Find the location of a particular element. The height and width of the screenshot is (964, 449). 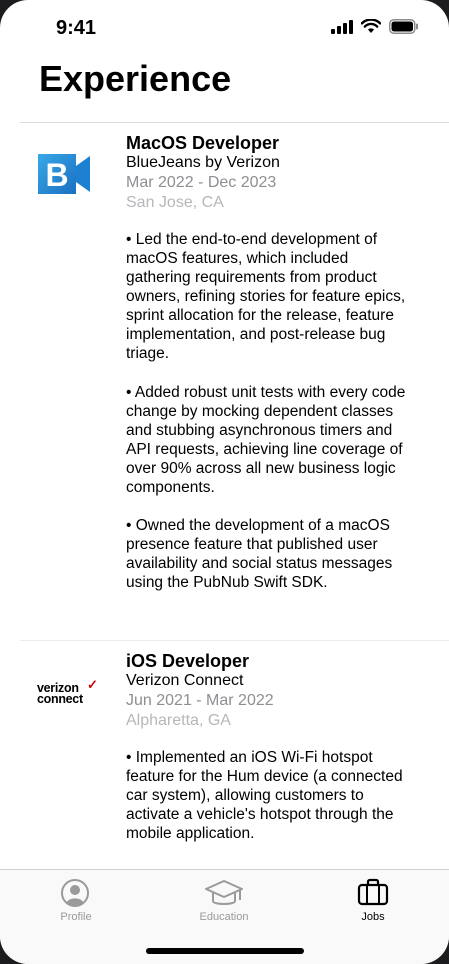

job-company: BlueJeans by Verizon is located at coordinates (203, 162).